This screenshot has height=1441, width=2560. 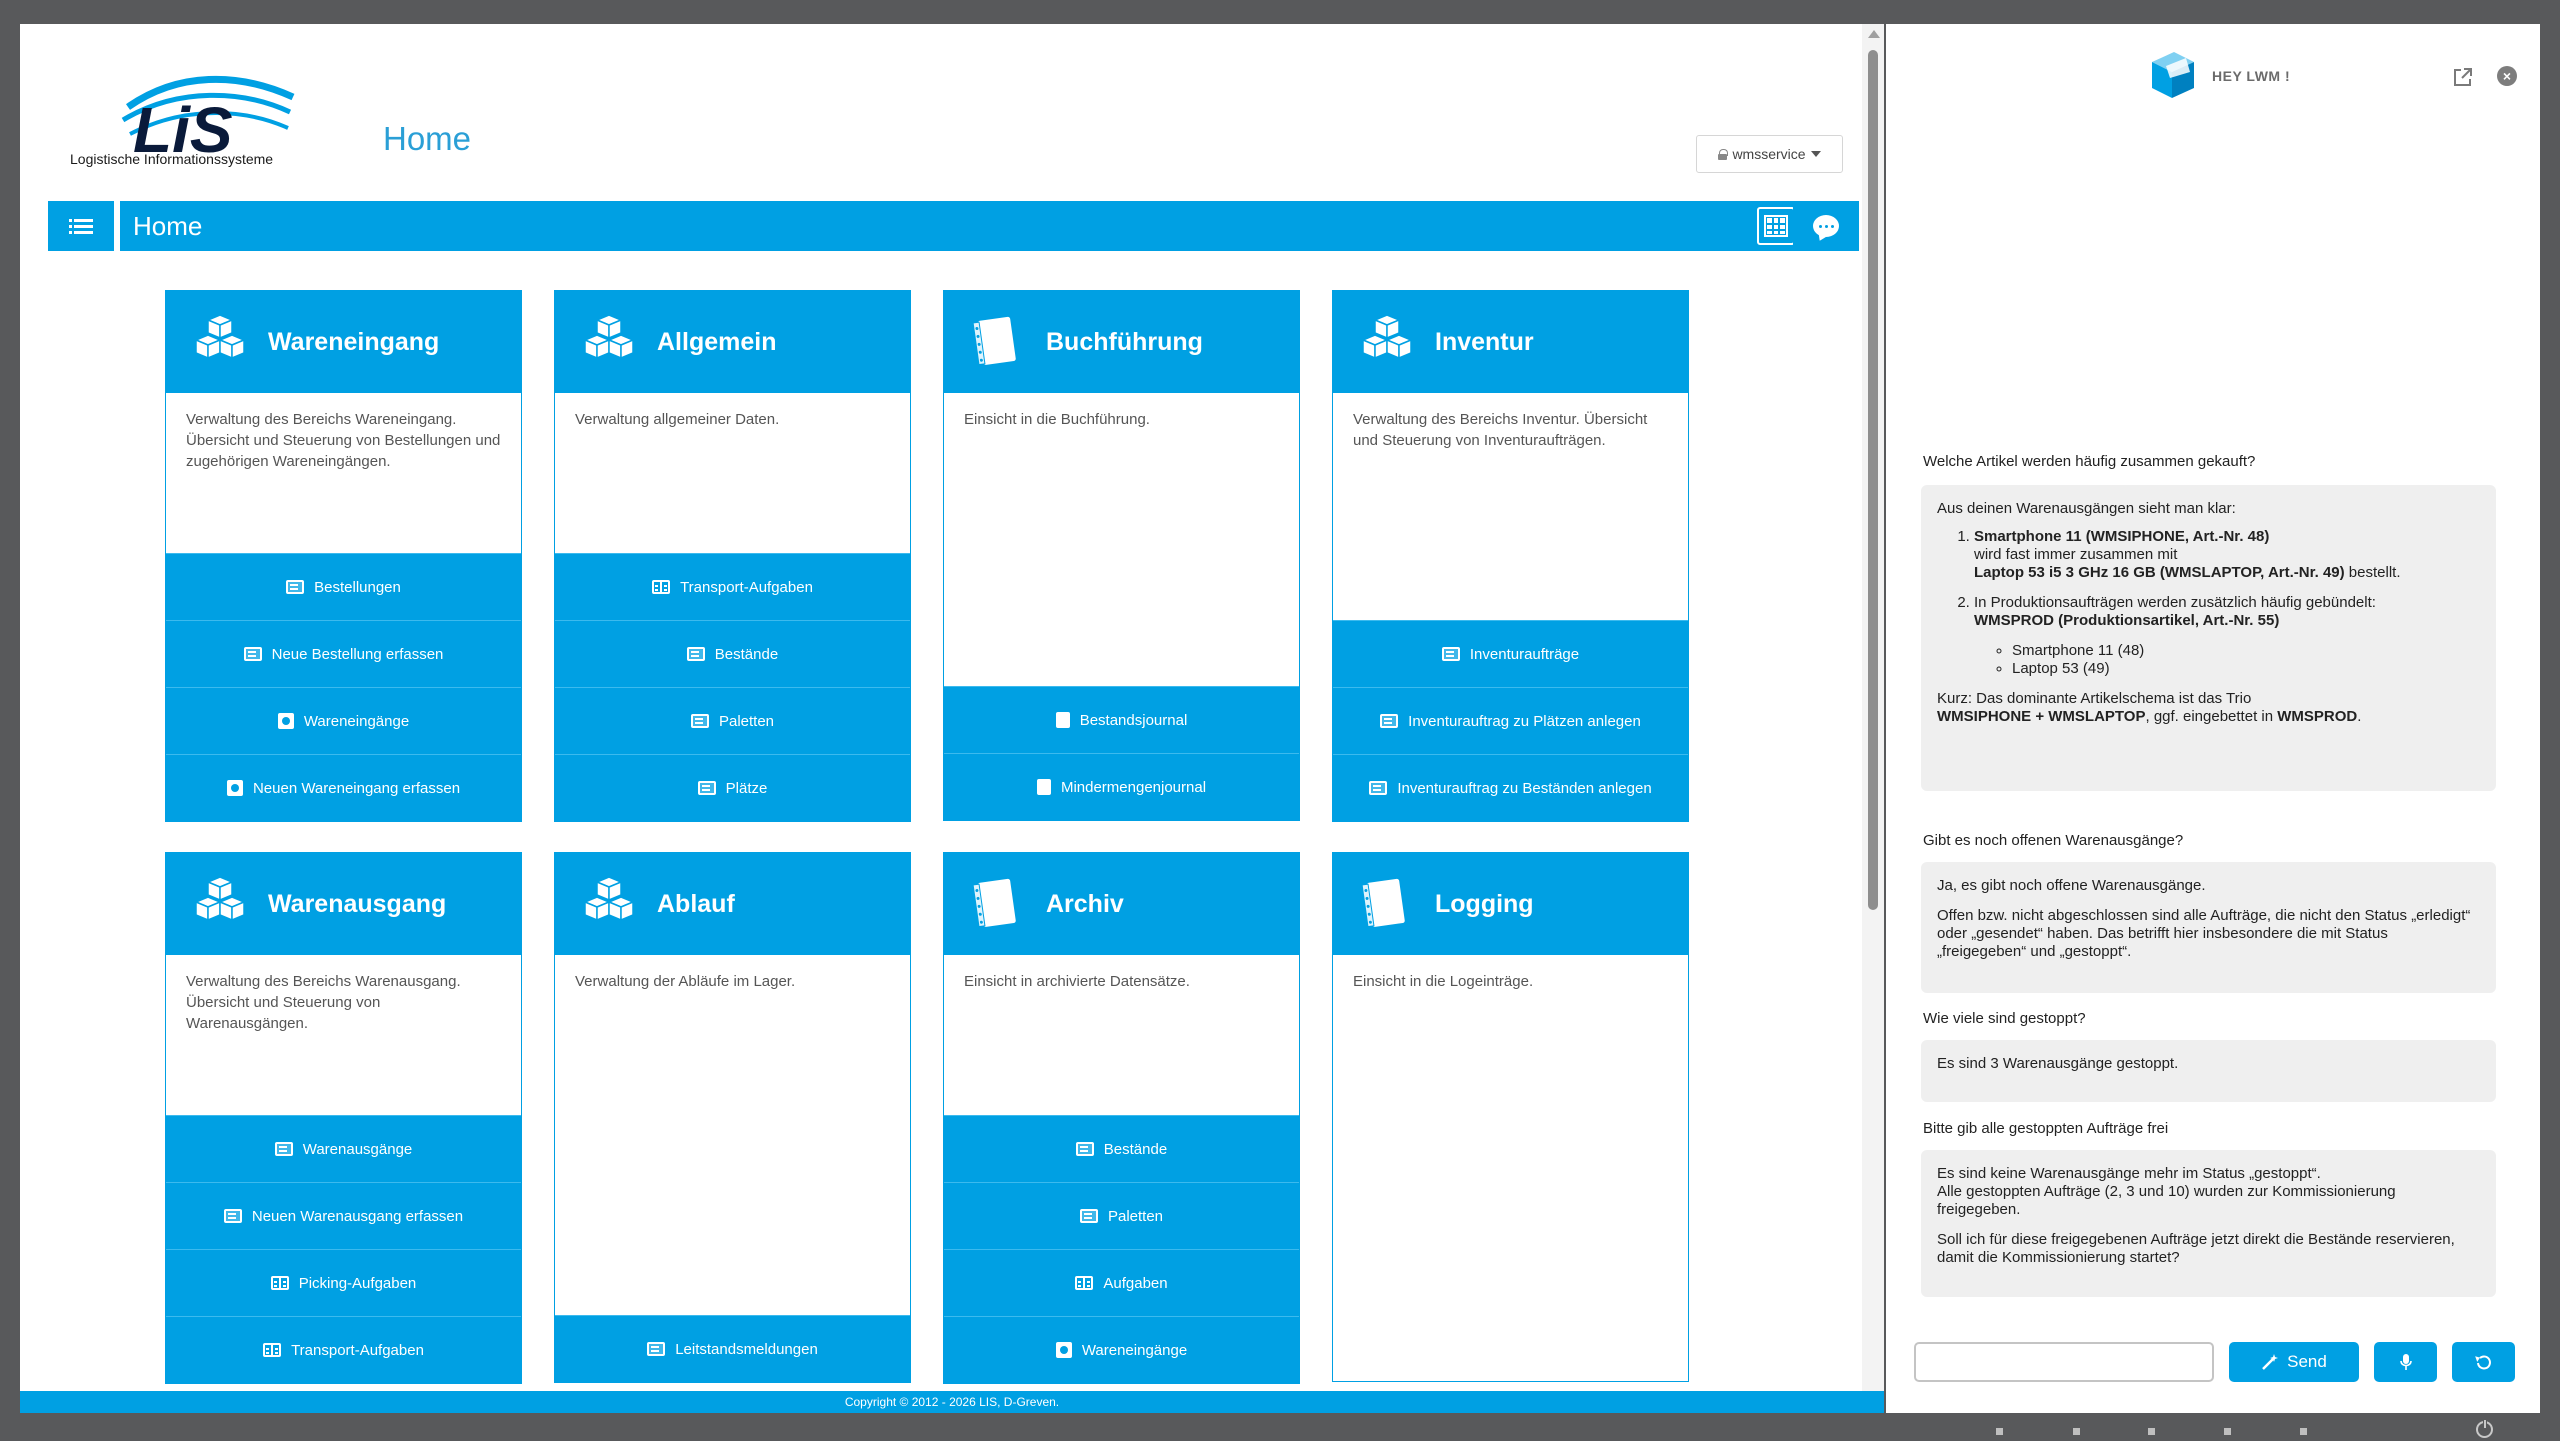 I want to click on assistant-message: Es sind 3 Warenausgänge gestoppt., so click(x=2208, y=1071).